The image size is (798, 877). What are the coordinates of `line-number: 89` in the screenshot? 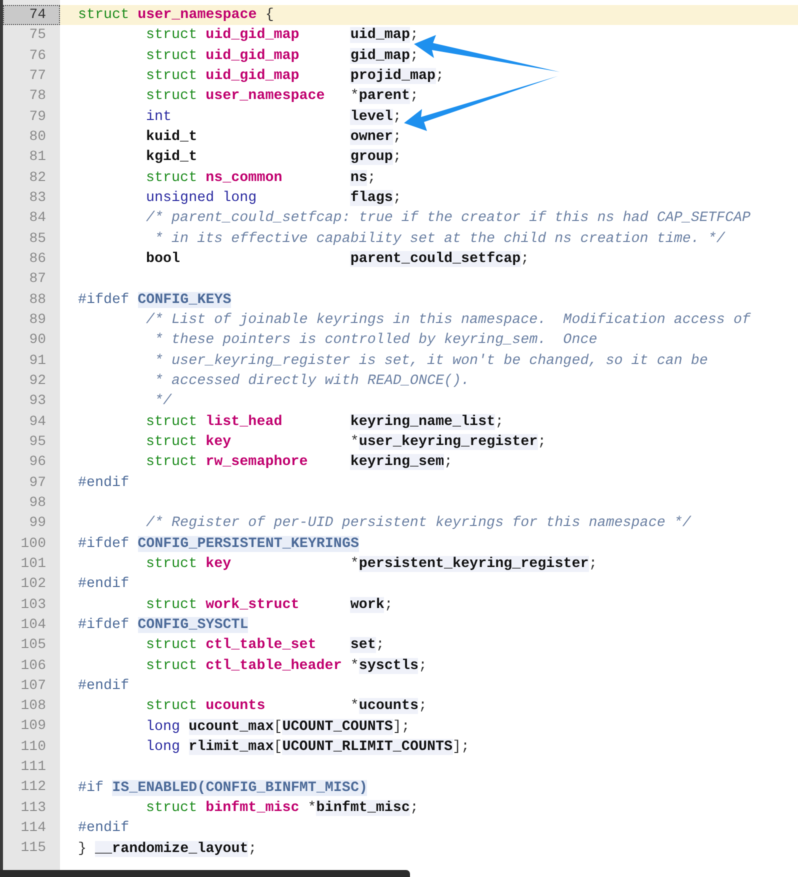 It's located at (37, 320).